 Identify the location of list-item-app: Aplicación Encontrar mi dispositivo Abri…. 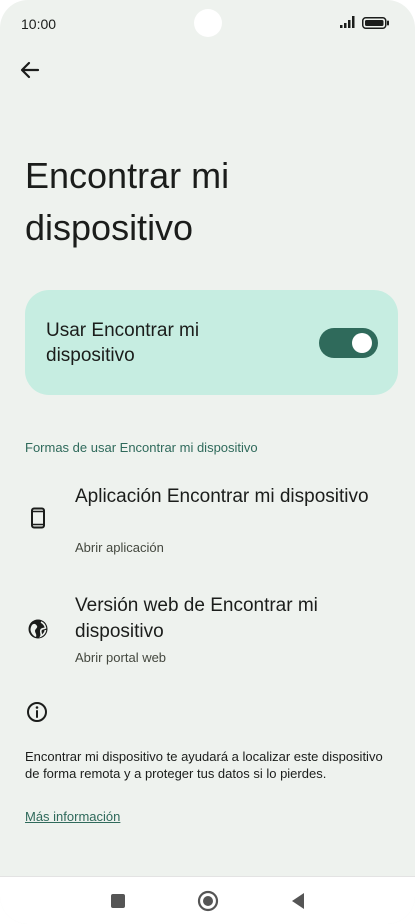
(207, 529).